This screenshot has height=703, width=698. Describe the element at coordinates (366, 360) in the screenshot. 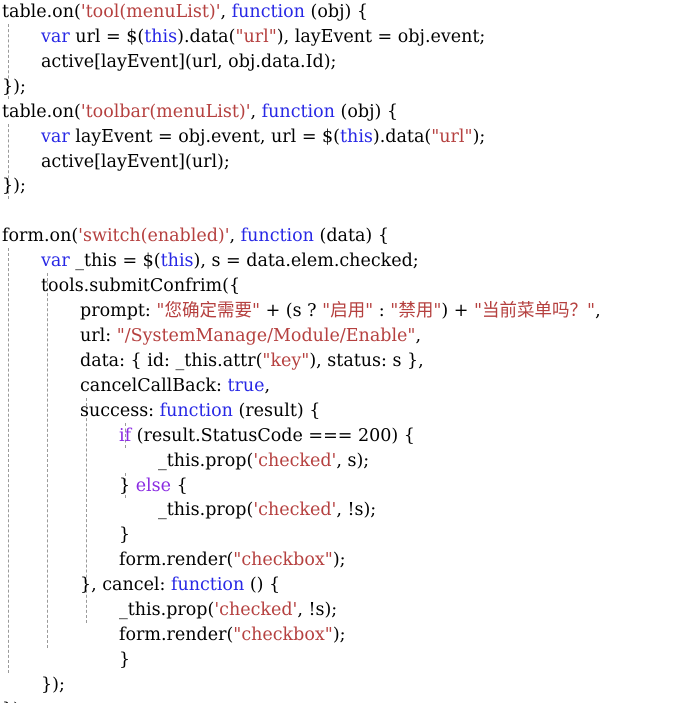

I see `code-token-plain: ), status: s },` at that location.